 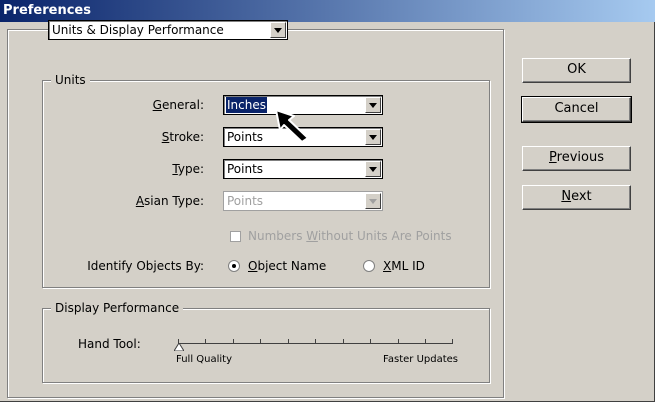 What do you see at coordinates (178, 105) in the screenshot?
I see `general-label: General:` at bounding box center [178, 105].